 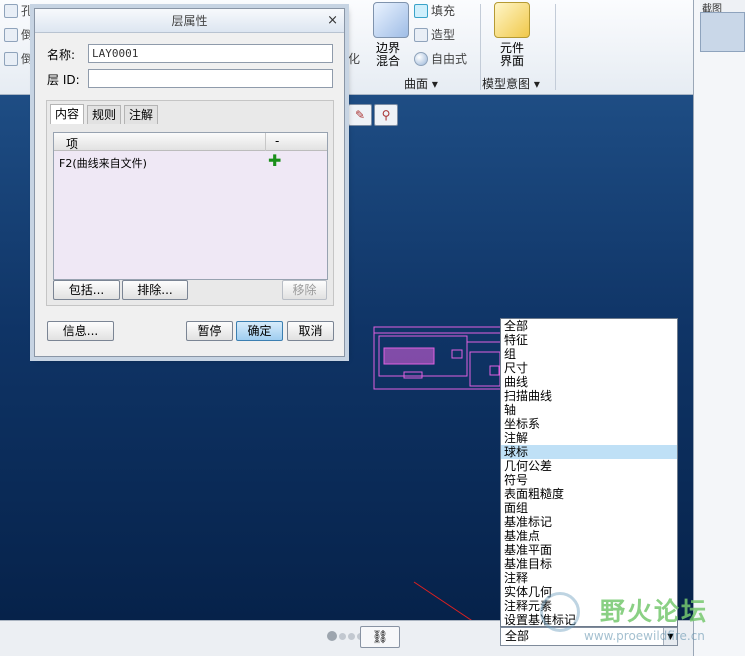 I want to click on style-icon, so click(x=421, y=34).